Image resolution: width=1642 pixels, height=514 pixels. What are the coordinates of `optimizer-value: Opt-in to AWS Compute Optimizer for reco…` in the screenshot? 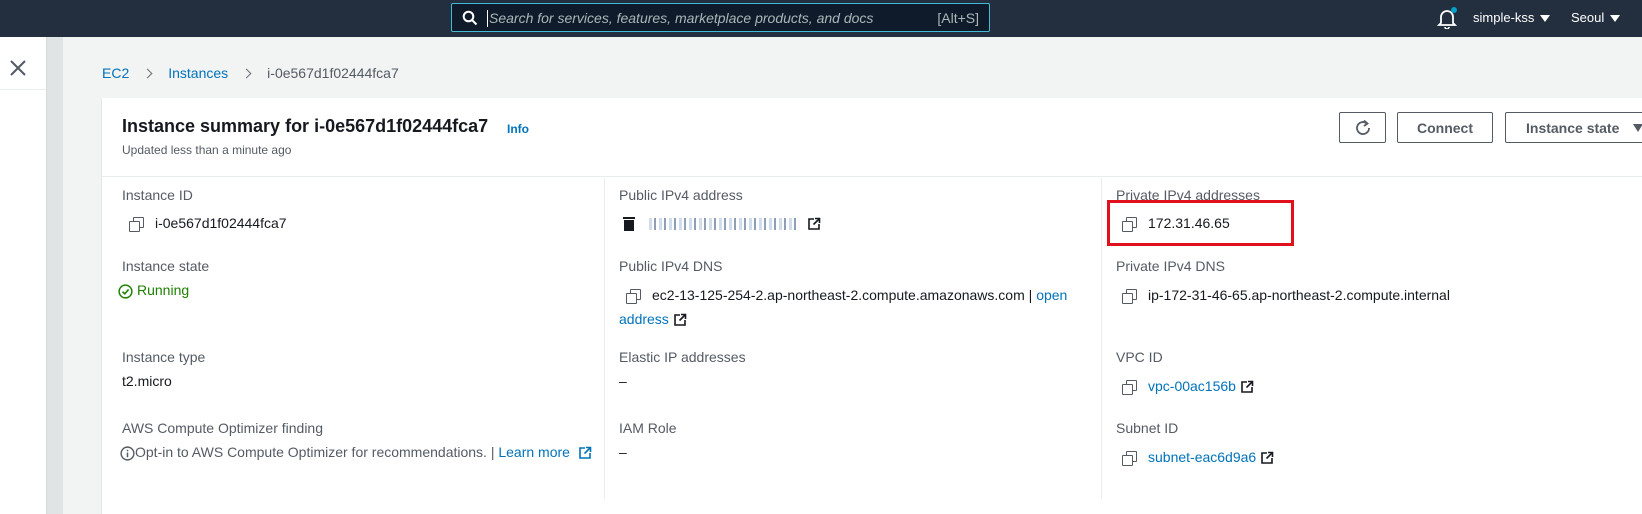 It's located at (356, 452).